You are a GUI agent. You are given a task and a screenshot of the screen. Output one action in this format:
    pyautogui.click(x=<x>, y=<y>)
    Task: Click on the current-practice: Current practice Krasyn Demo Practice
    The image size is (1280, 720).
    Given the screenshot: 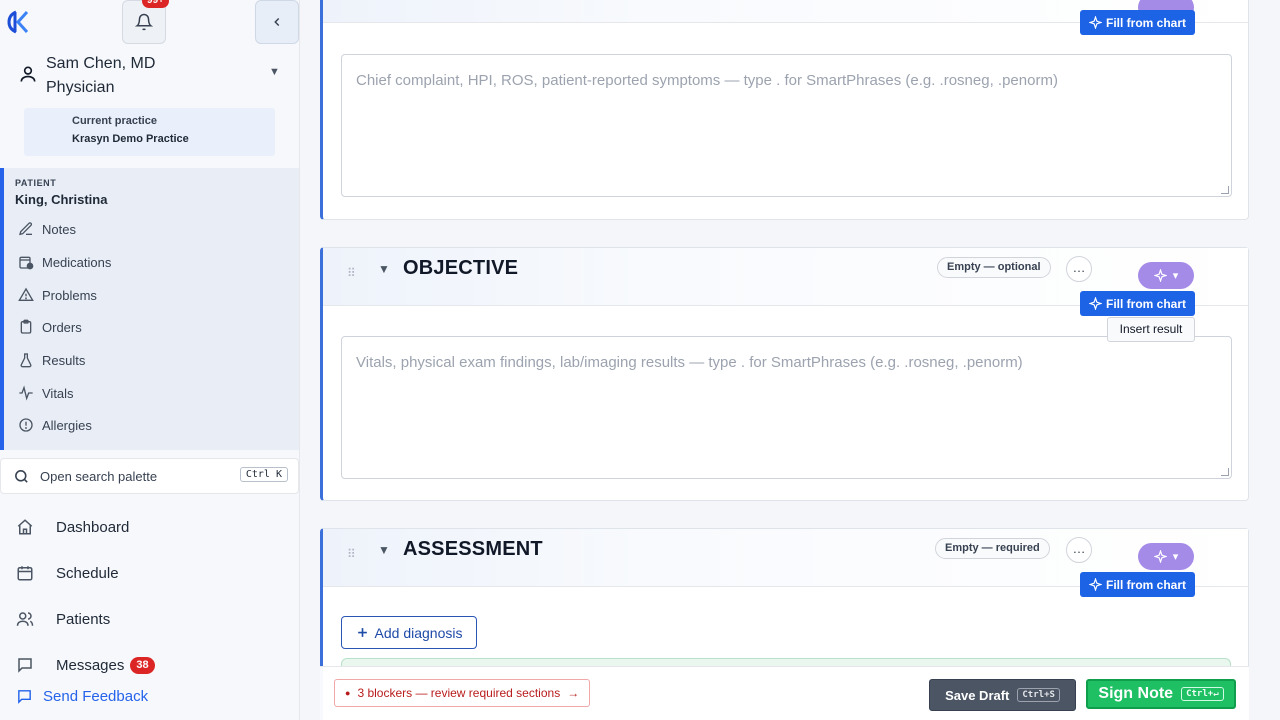 What is the action you would take?
    pyautogui.click(x=149, y=132)
    